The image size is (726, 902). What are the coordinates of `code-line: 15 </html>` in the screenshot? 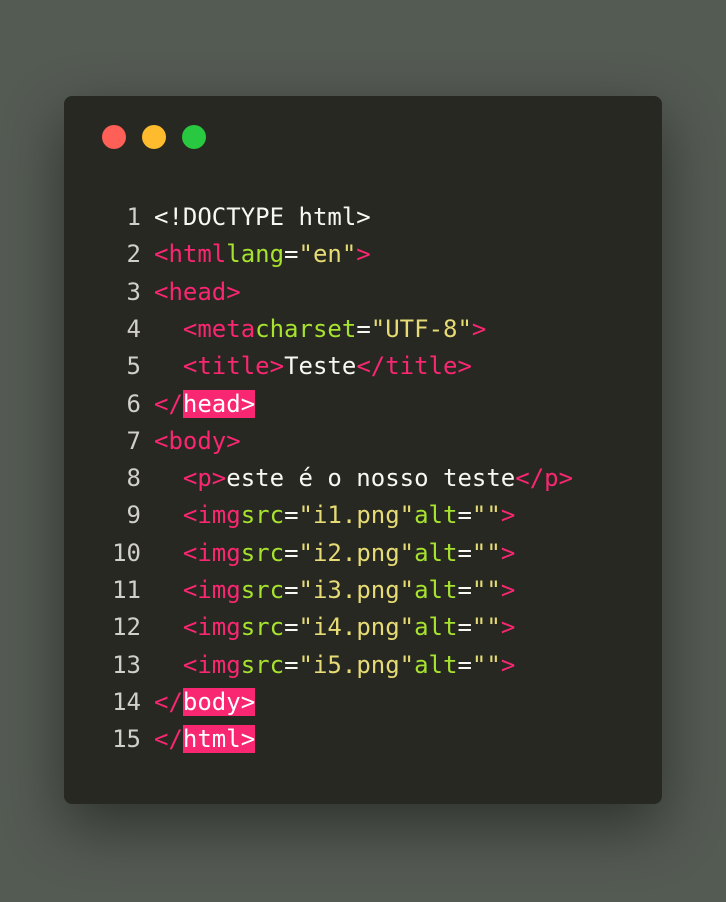 It's located at (160, 739).